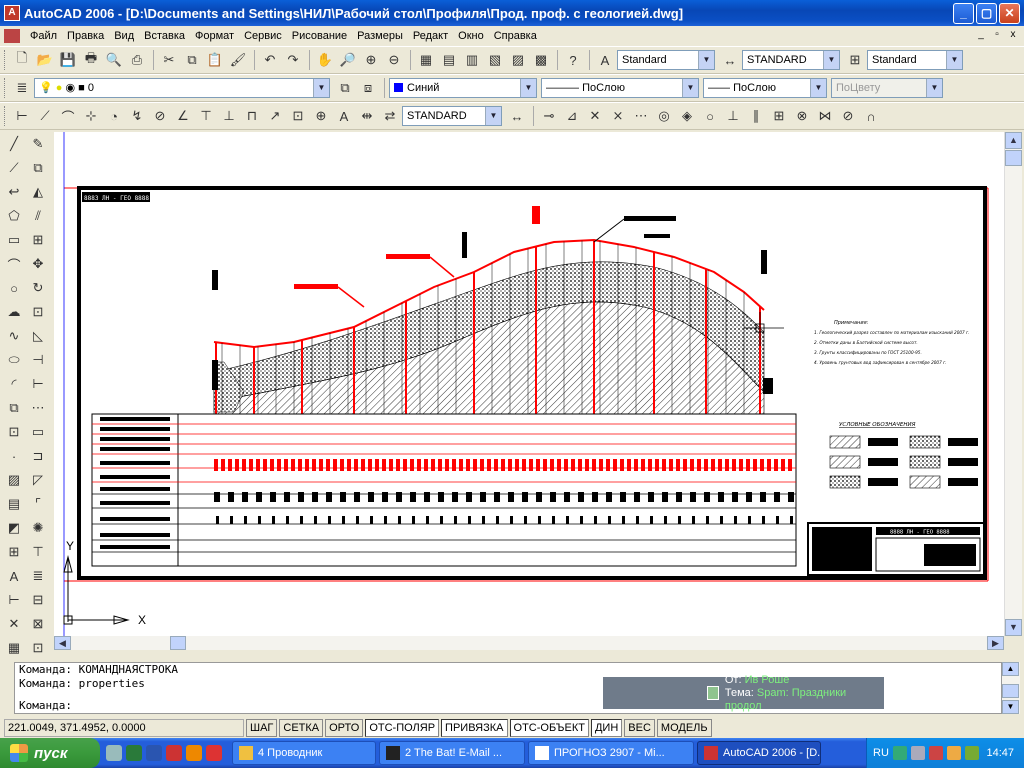 This screenshot has width=1024, height=768. What do you see at coordinates (14, 408) in the screenshot?
I see `insert-block-icon: ⧉` at bounding box center [14, 408].